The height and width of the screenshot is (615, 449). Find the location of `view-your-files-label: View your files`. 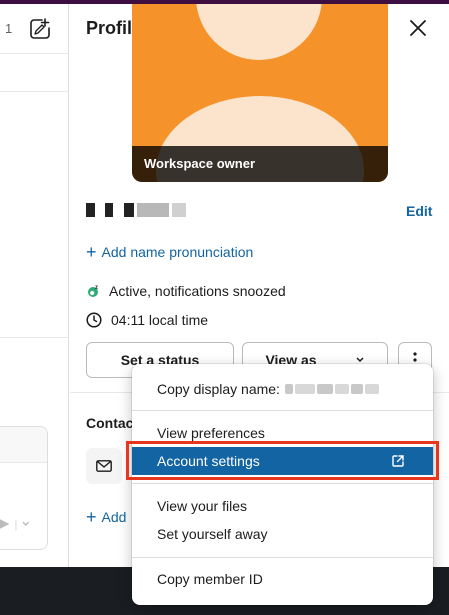

view-your-files-label: View your files is located at coordinates (202, 506).